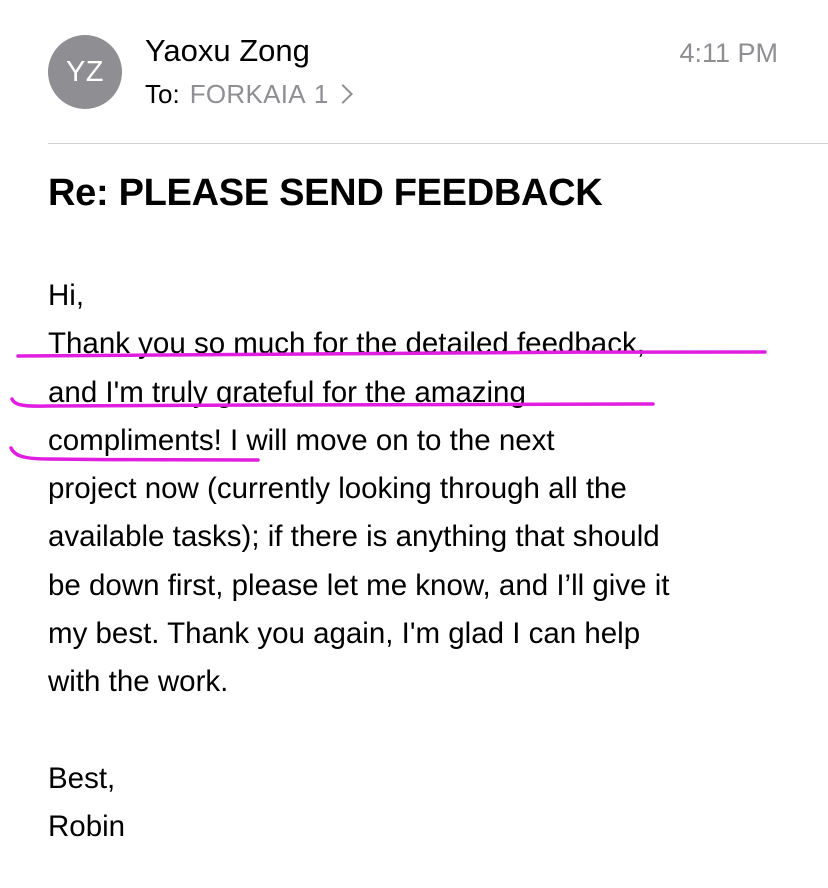 The image size is (828, 888). What do you see at coordinates (438, 143) in the screenshot?
I see `header-divider` at bounding box center [438, 143].